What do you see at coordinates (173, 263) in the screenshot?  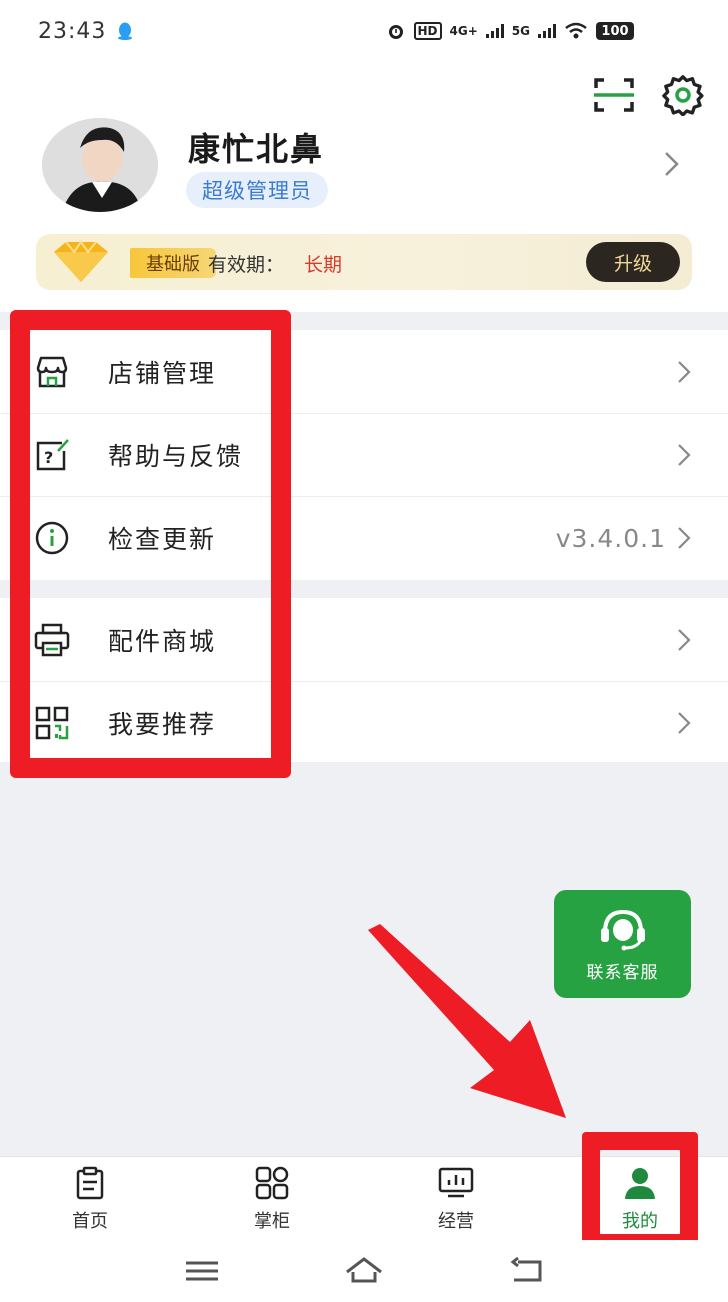 I see `plan-name-badge: 基础版` at bounding box center [173, 263].